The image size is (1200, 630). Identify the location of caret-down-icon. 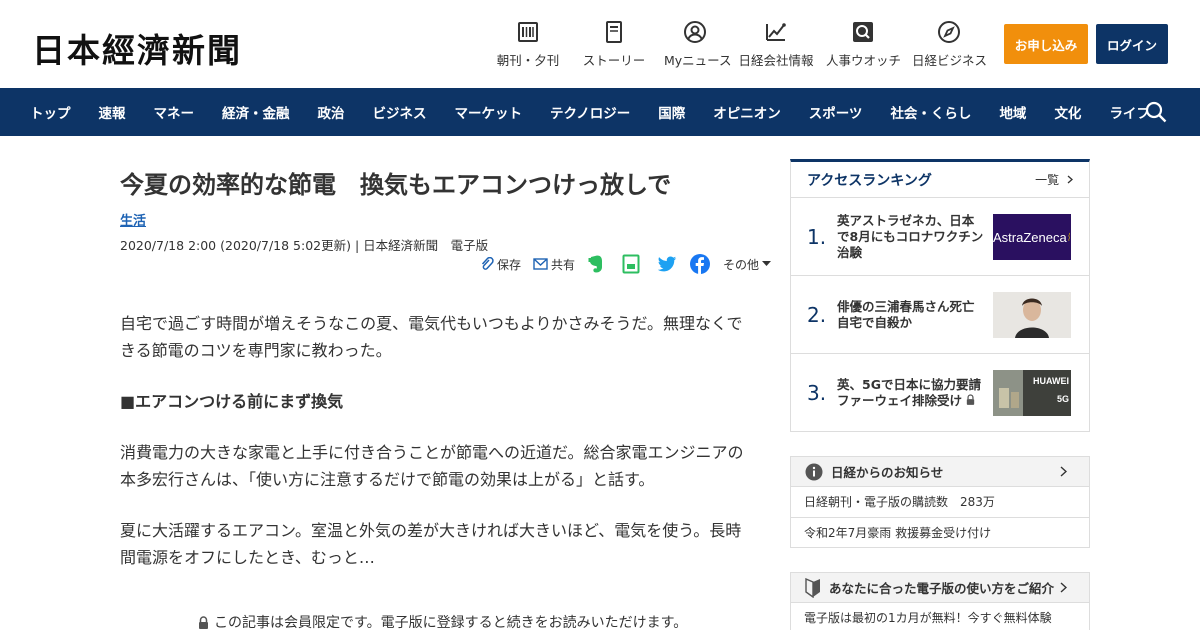
(767, 263).